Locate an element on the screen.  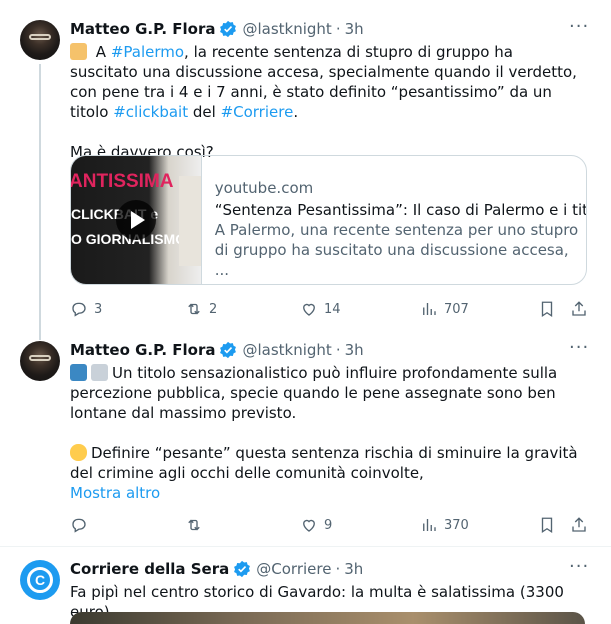
reply-button is located at coordinates (82, 525).